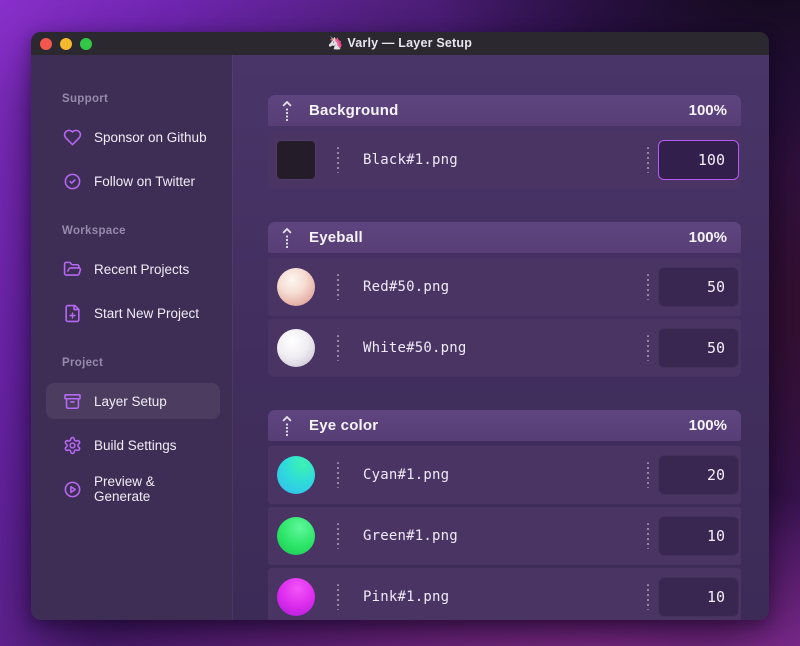 This screenshot has height=646, width=800. What do you see at coordinates (142, 269) in the screenshot?
I see `sidebar-item-label: Recent Projects` at bounding box center [142, 269].